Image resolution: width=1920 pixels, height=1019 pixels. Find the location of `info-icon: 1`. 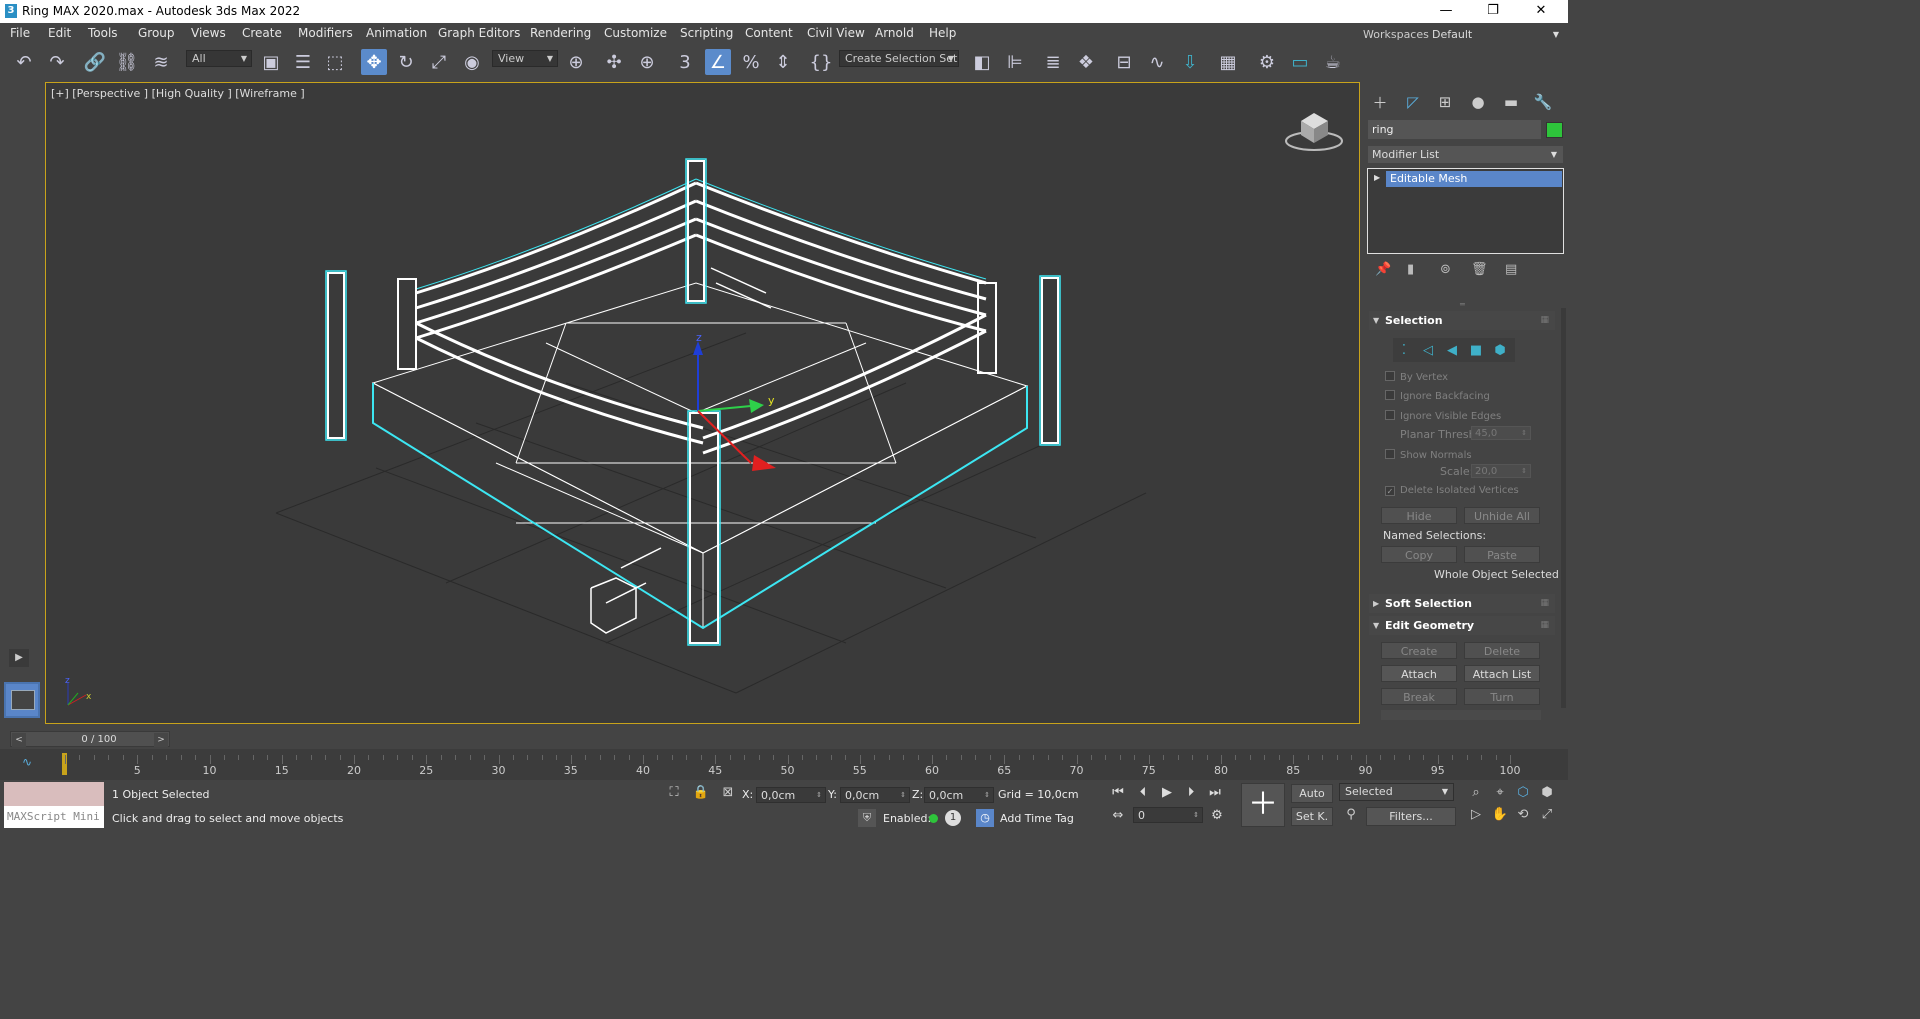

info-icon: 1 is located at coordinates (953, 818).